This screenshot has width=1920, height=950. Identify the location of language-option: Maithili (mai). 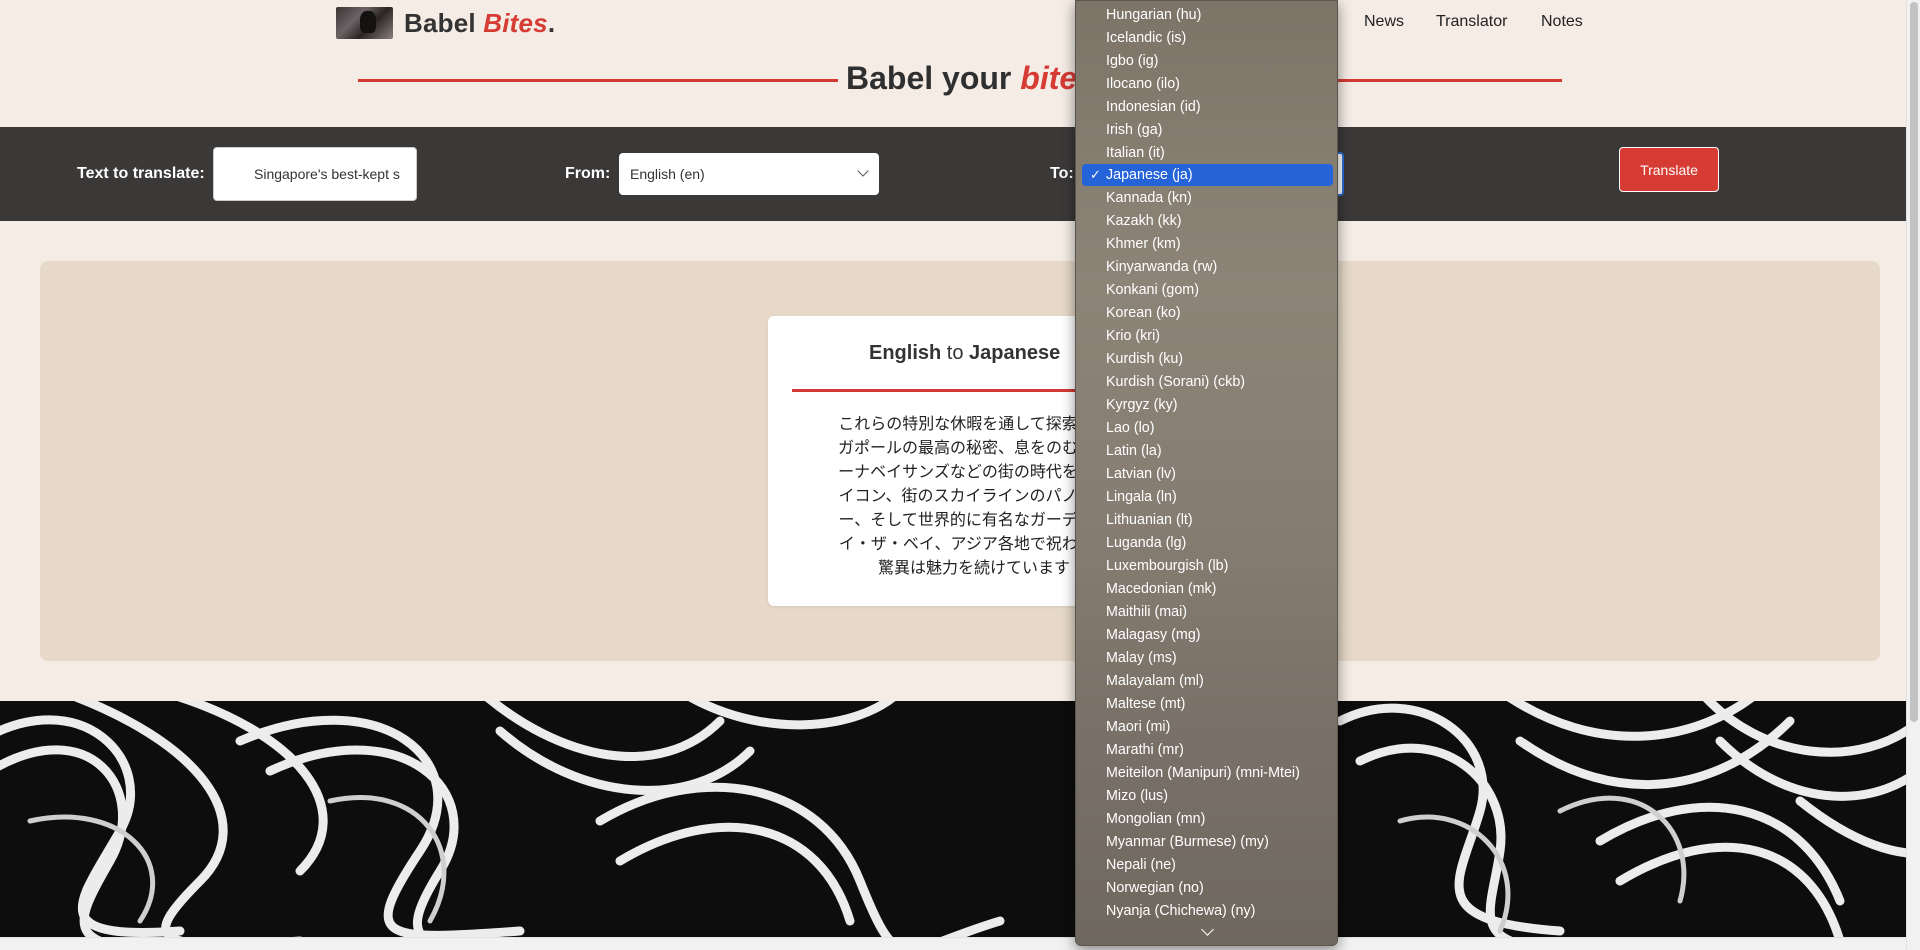
(1207, 612).